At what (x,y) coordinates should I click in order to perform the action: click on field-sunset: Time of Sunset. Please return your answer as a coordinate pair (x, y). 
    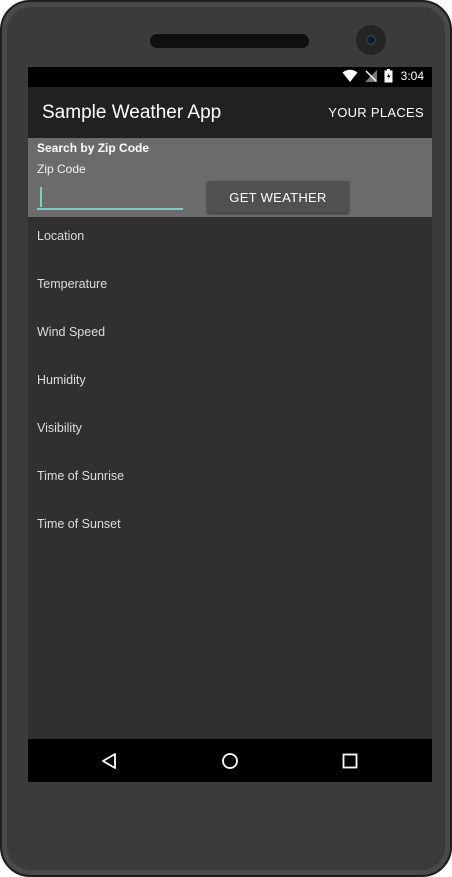
    Looking at the image, I should click on (79, 524).